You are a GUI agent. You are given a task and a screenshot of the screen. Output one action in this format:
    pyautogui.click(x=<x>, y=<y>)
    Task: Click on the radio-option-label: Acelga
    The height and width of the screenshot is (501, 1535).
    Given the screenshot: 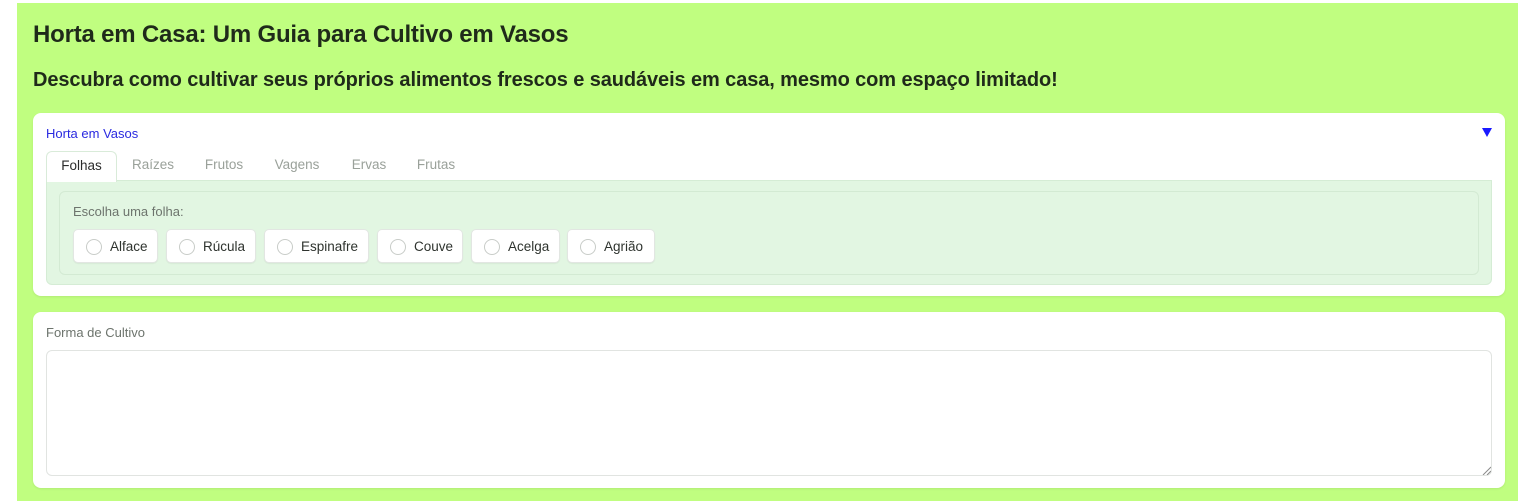 What is the action you would take?
    pyautogui.click(x=529, y=246)
    